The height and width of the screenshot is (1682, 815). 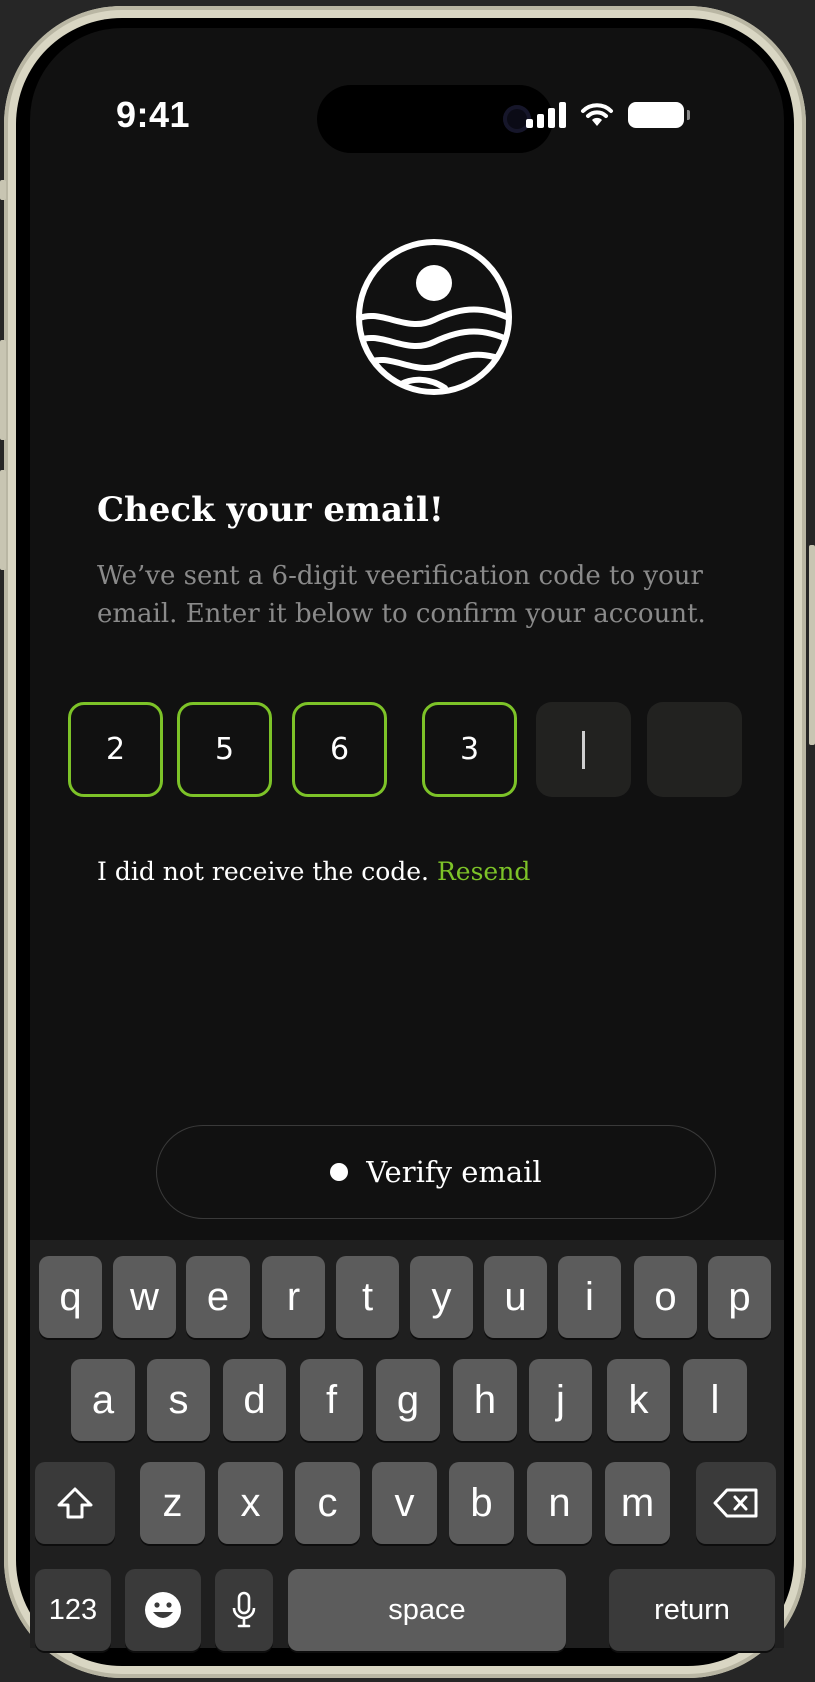 I want to click on shift-key, so click(x=75, y=1503).